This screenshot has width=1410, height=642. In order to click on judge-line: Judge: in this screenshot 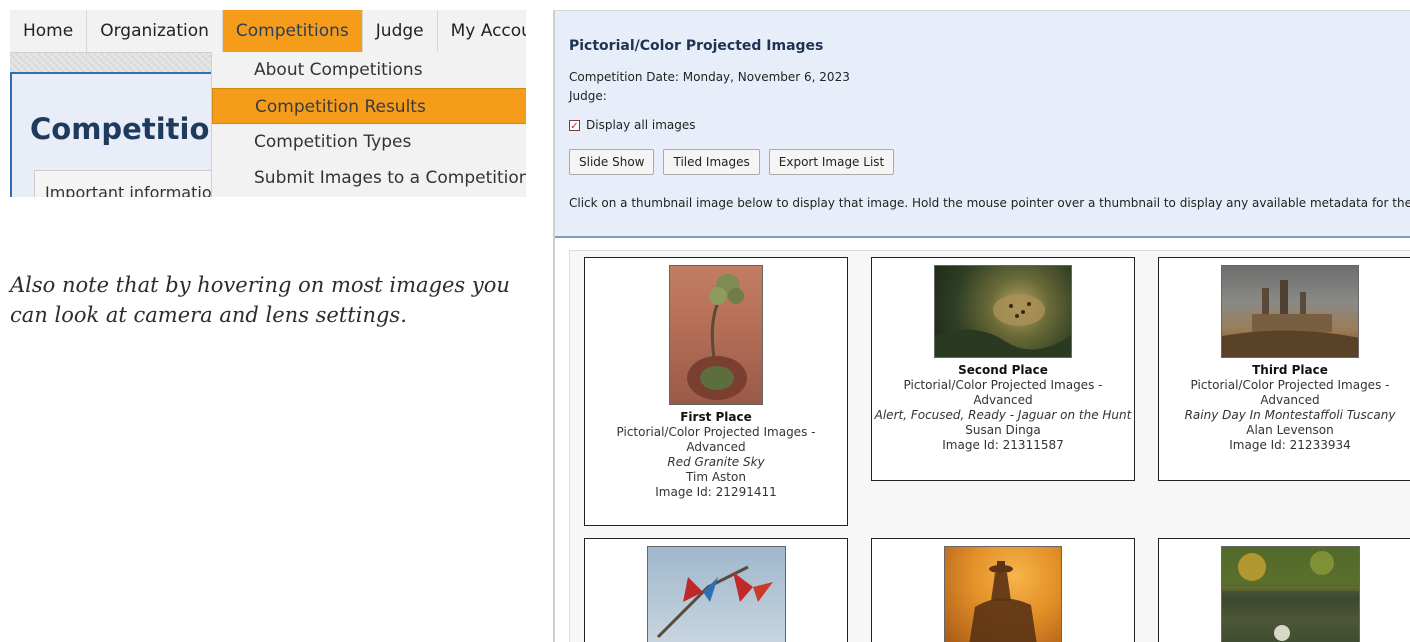, I will do `click(588, 96)`.